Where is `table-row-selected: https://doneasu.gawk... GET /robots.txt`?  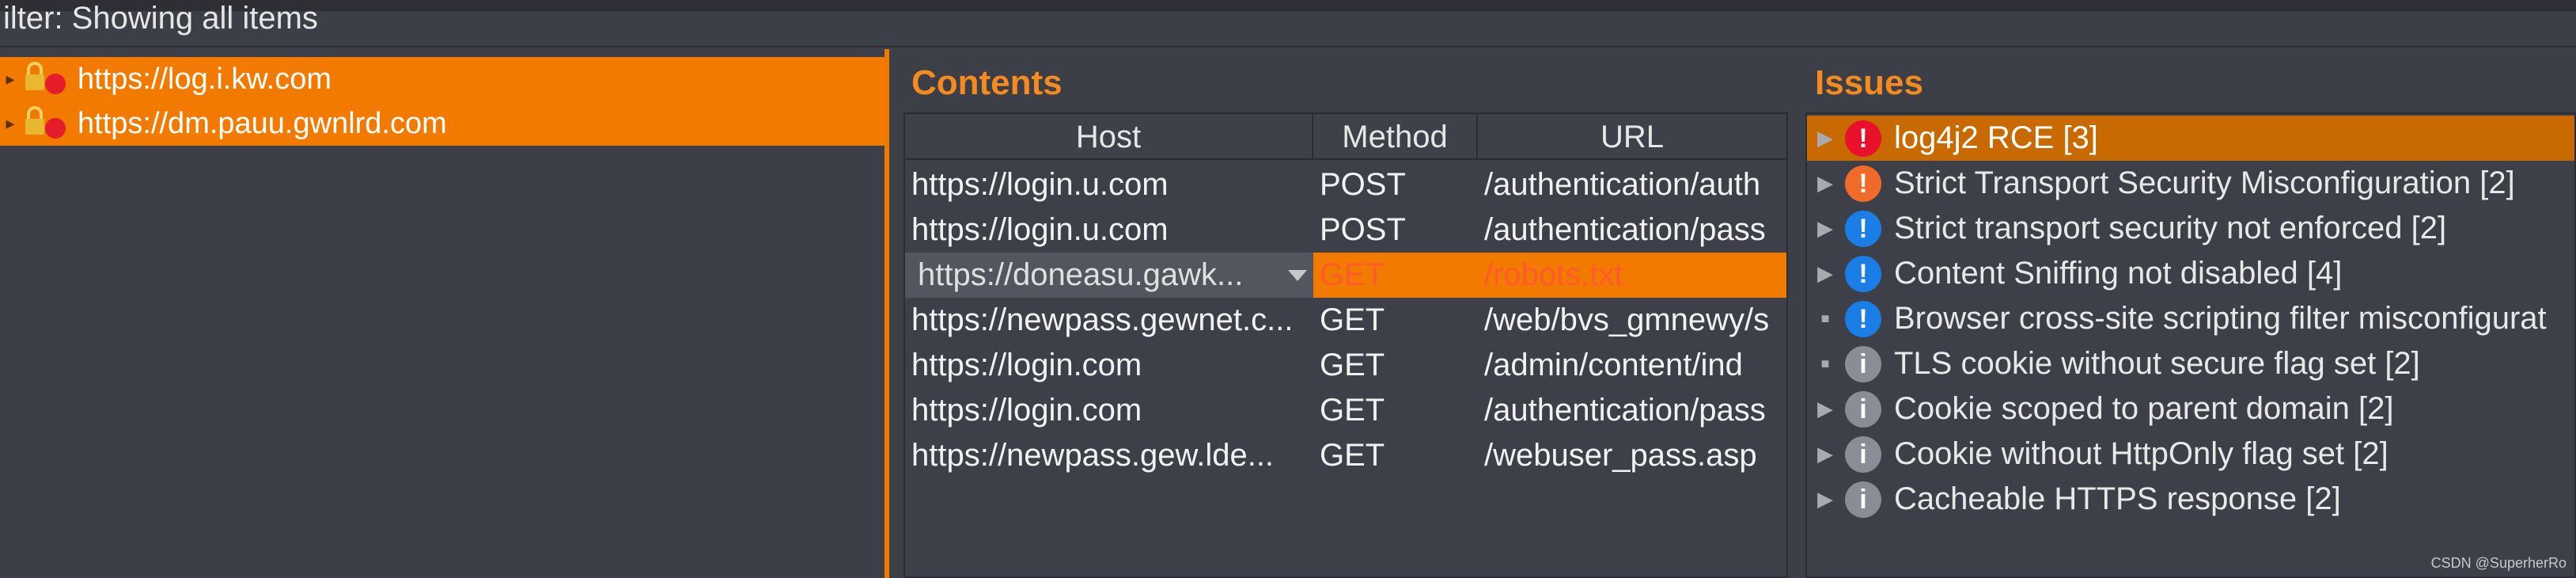
table-row-selected: https://doneasu.gawk... GET /robots.txt is located at coordinates (1345, 275).